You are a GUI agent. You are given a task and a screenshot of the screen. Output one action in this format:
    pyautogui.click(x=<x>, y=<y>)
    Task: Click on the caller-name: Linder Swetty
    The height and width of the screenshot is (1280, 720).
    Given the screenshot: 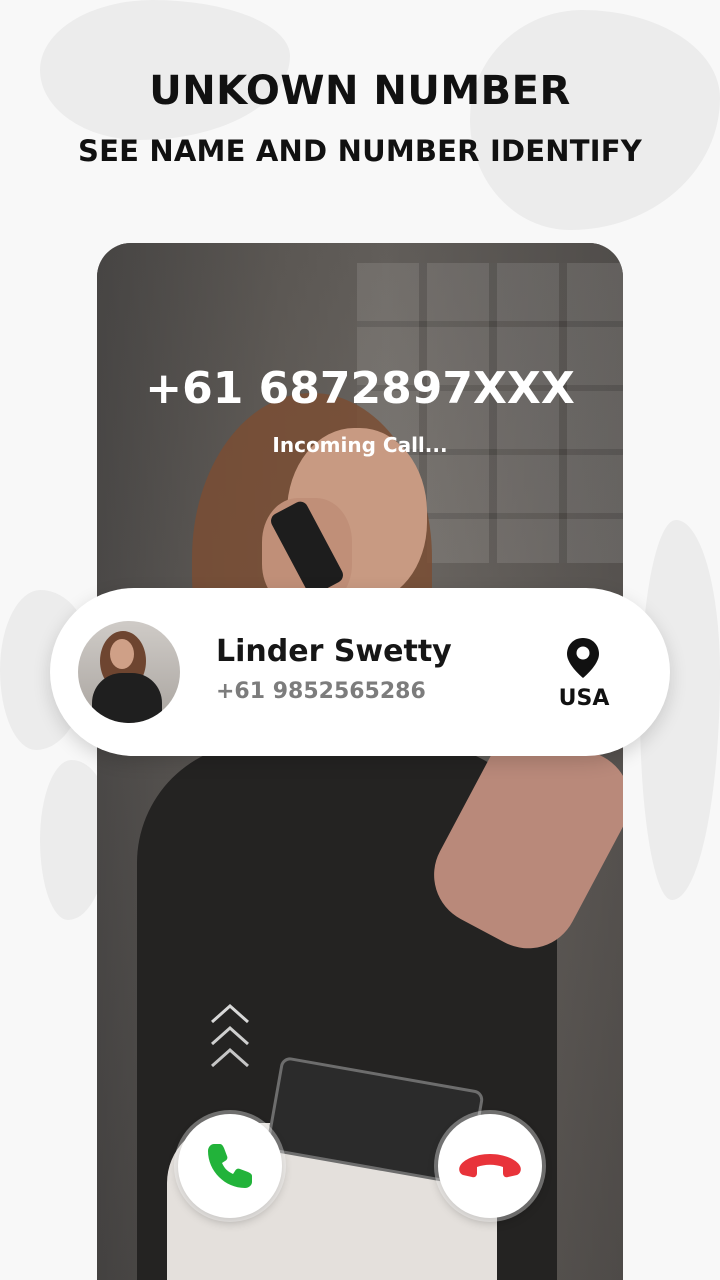 What is the action you would take?
    pyautogui.click(x=334, y=651)
    